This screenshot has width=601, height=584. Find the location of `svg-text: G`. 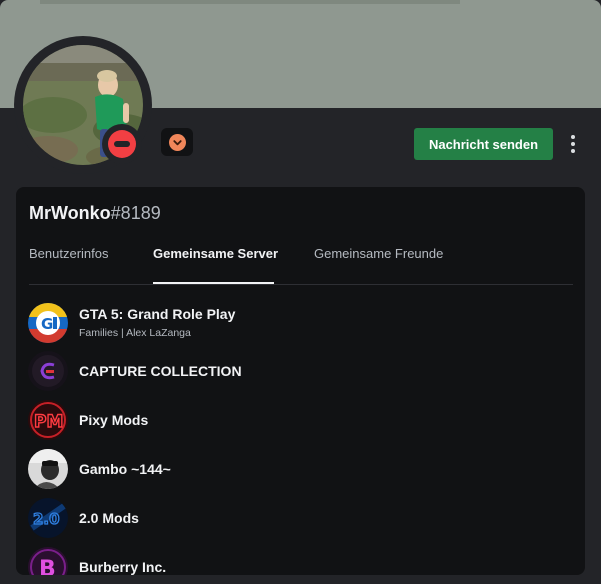

svg-text: G is located at coordinates (47, 324).